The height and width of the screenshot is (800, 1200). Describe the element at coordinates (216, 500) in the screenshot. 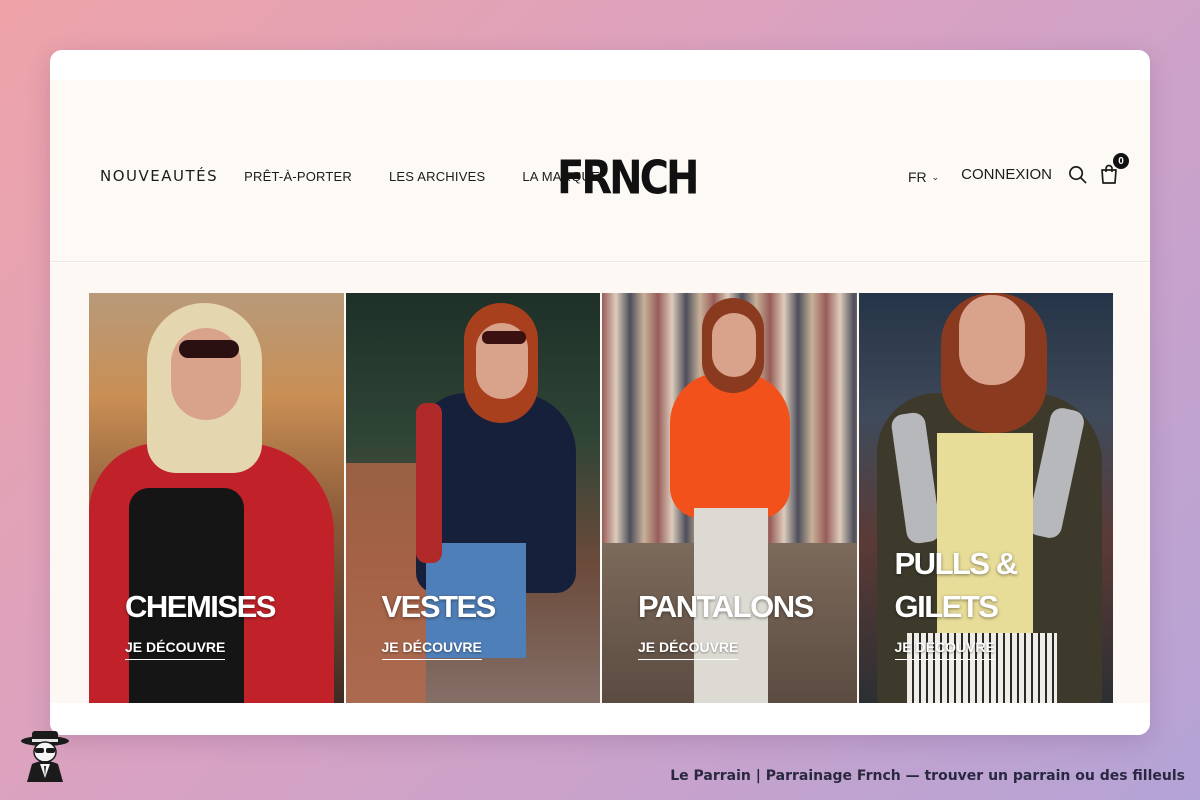

I see `category-tile-chemises: CHEMISES JE DÉCOUVRE` at that location.